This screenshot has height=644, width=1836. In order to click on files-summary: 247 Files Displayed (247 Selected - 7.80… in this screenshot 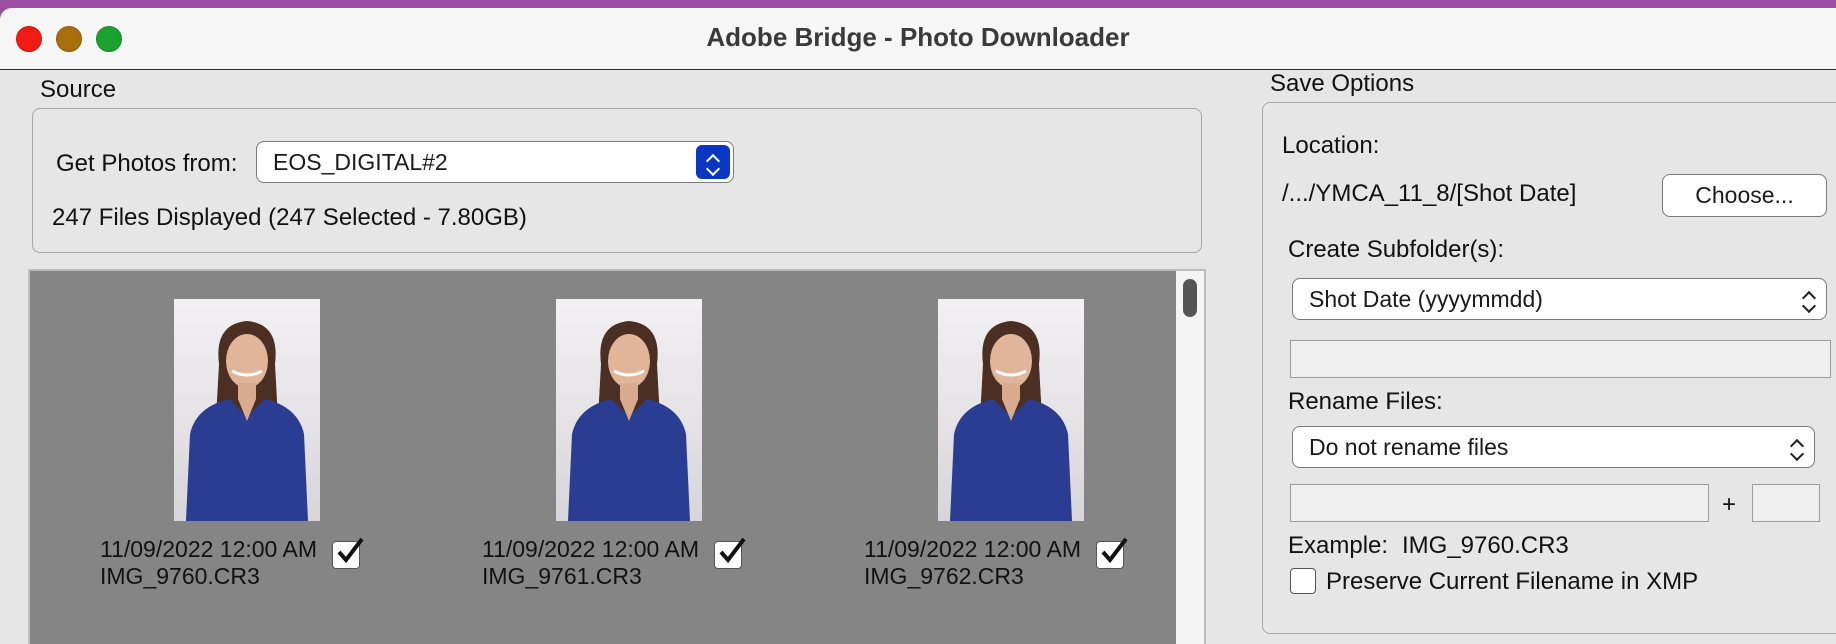, I will do `click(289, 217)`.